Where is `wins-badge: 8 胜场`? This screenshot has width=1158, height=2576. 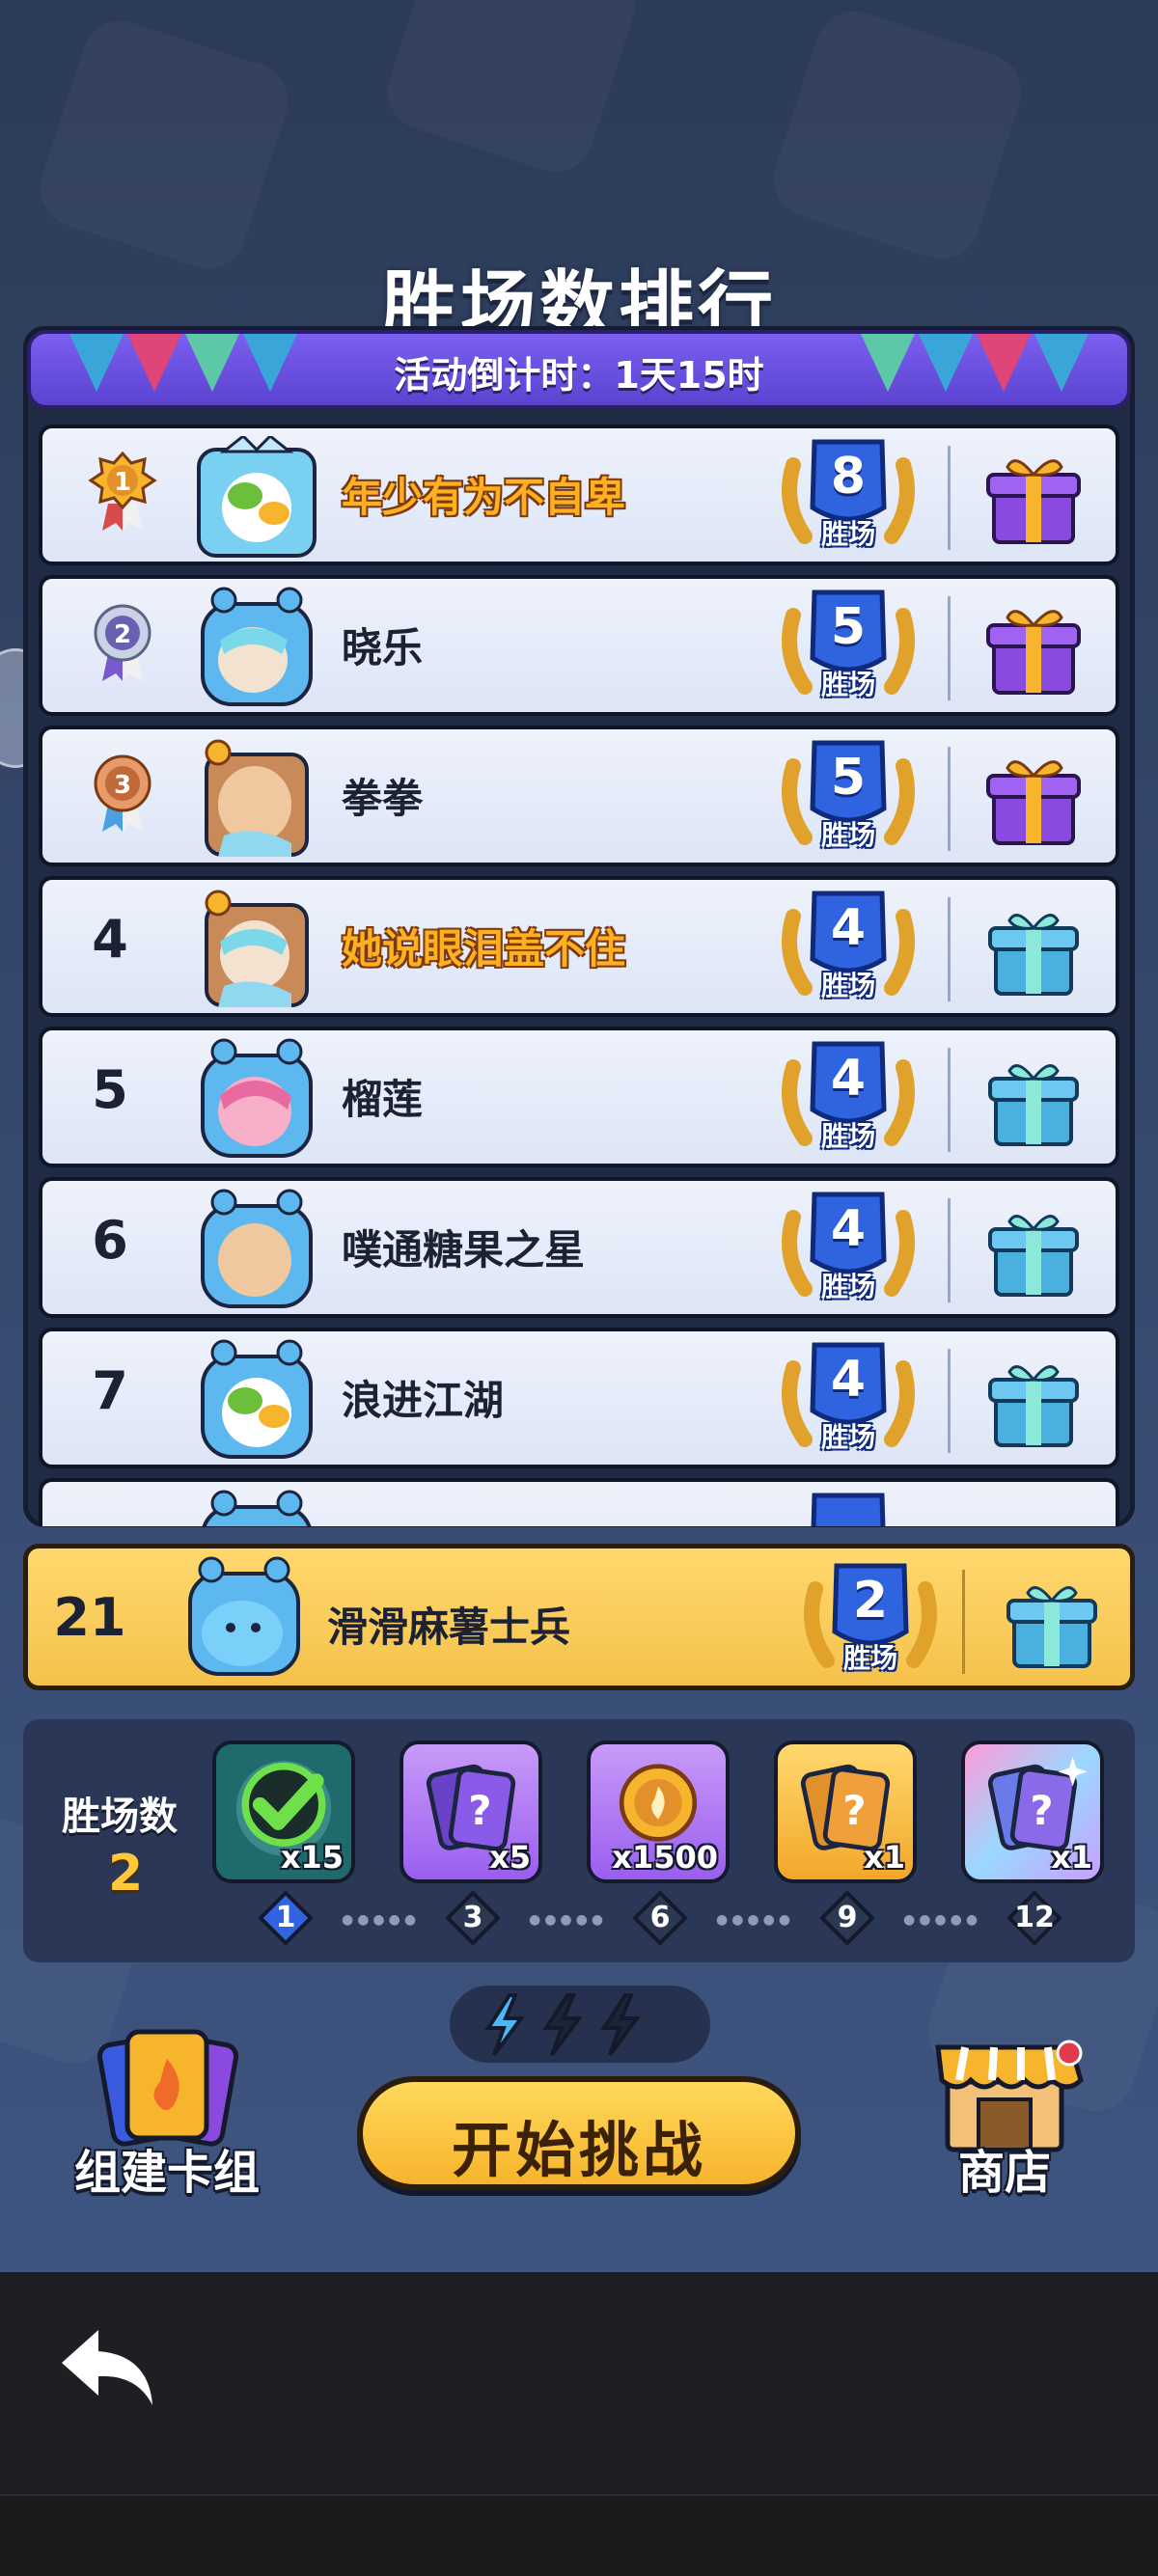 wins-badge: 8 胜场 is located at coordinates (848, 499).